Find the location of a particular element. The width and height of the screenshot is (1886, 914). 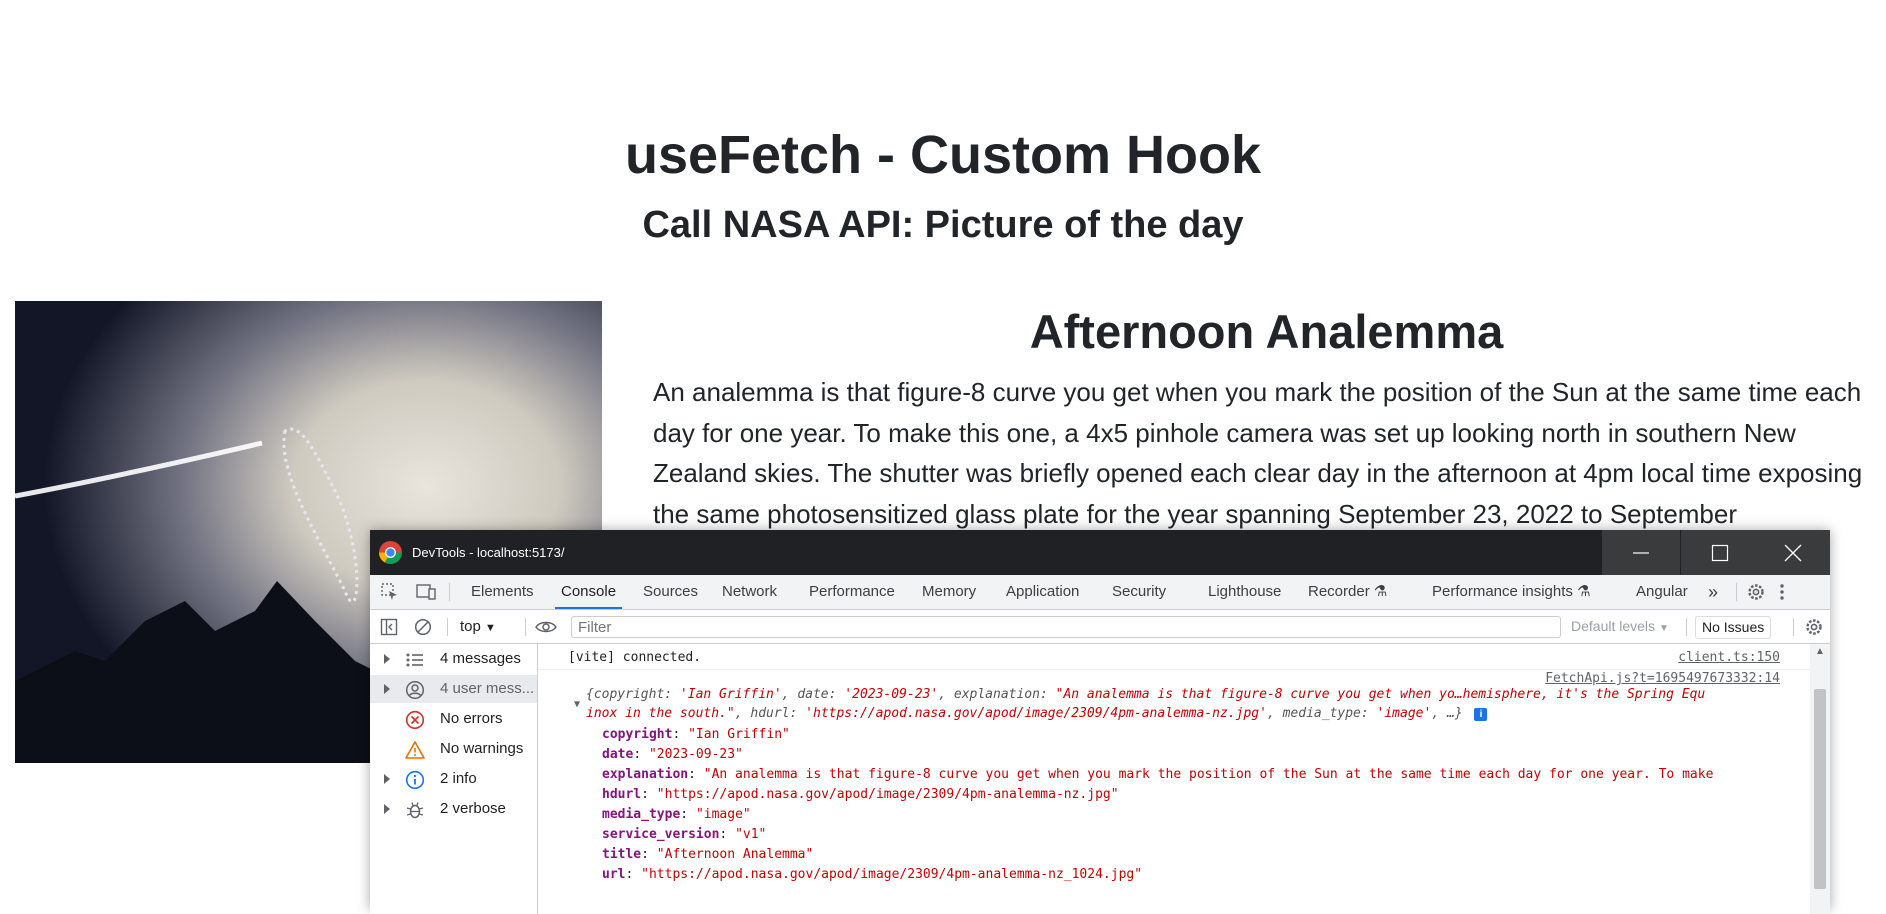

property-value: "v1" is located at coordinates (751, 834).